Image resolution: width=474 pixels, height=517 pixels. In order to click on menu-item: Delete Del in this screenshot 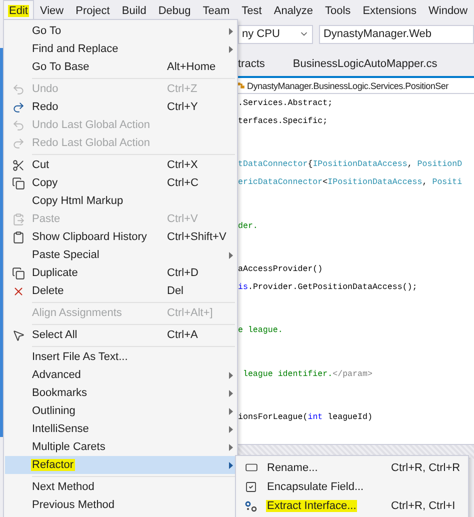, I will do `click(120, 291)`.